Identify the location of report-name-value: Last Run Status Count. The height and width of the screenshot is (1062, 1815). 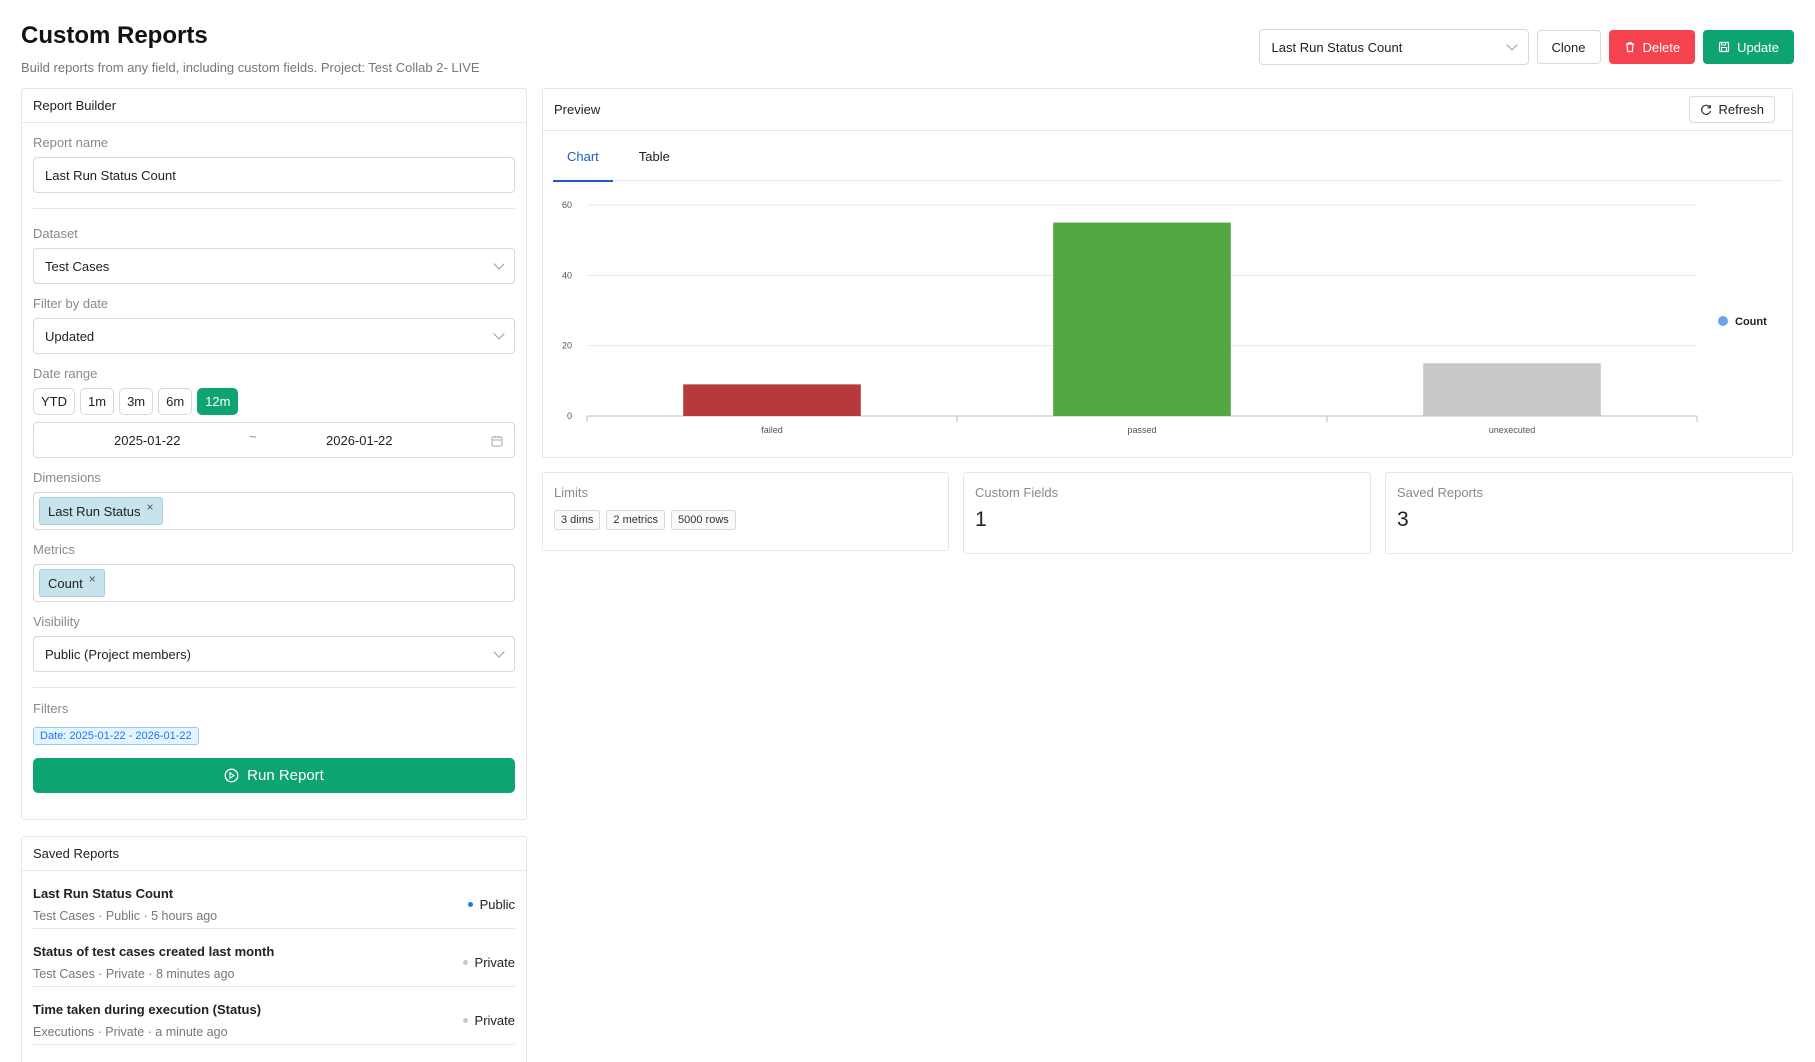
(110, 175).